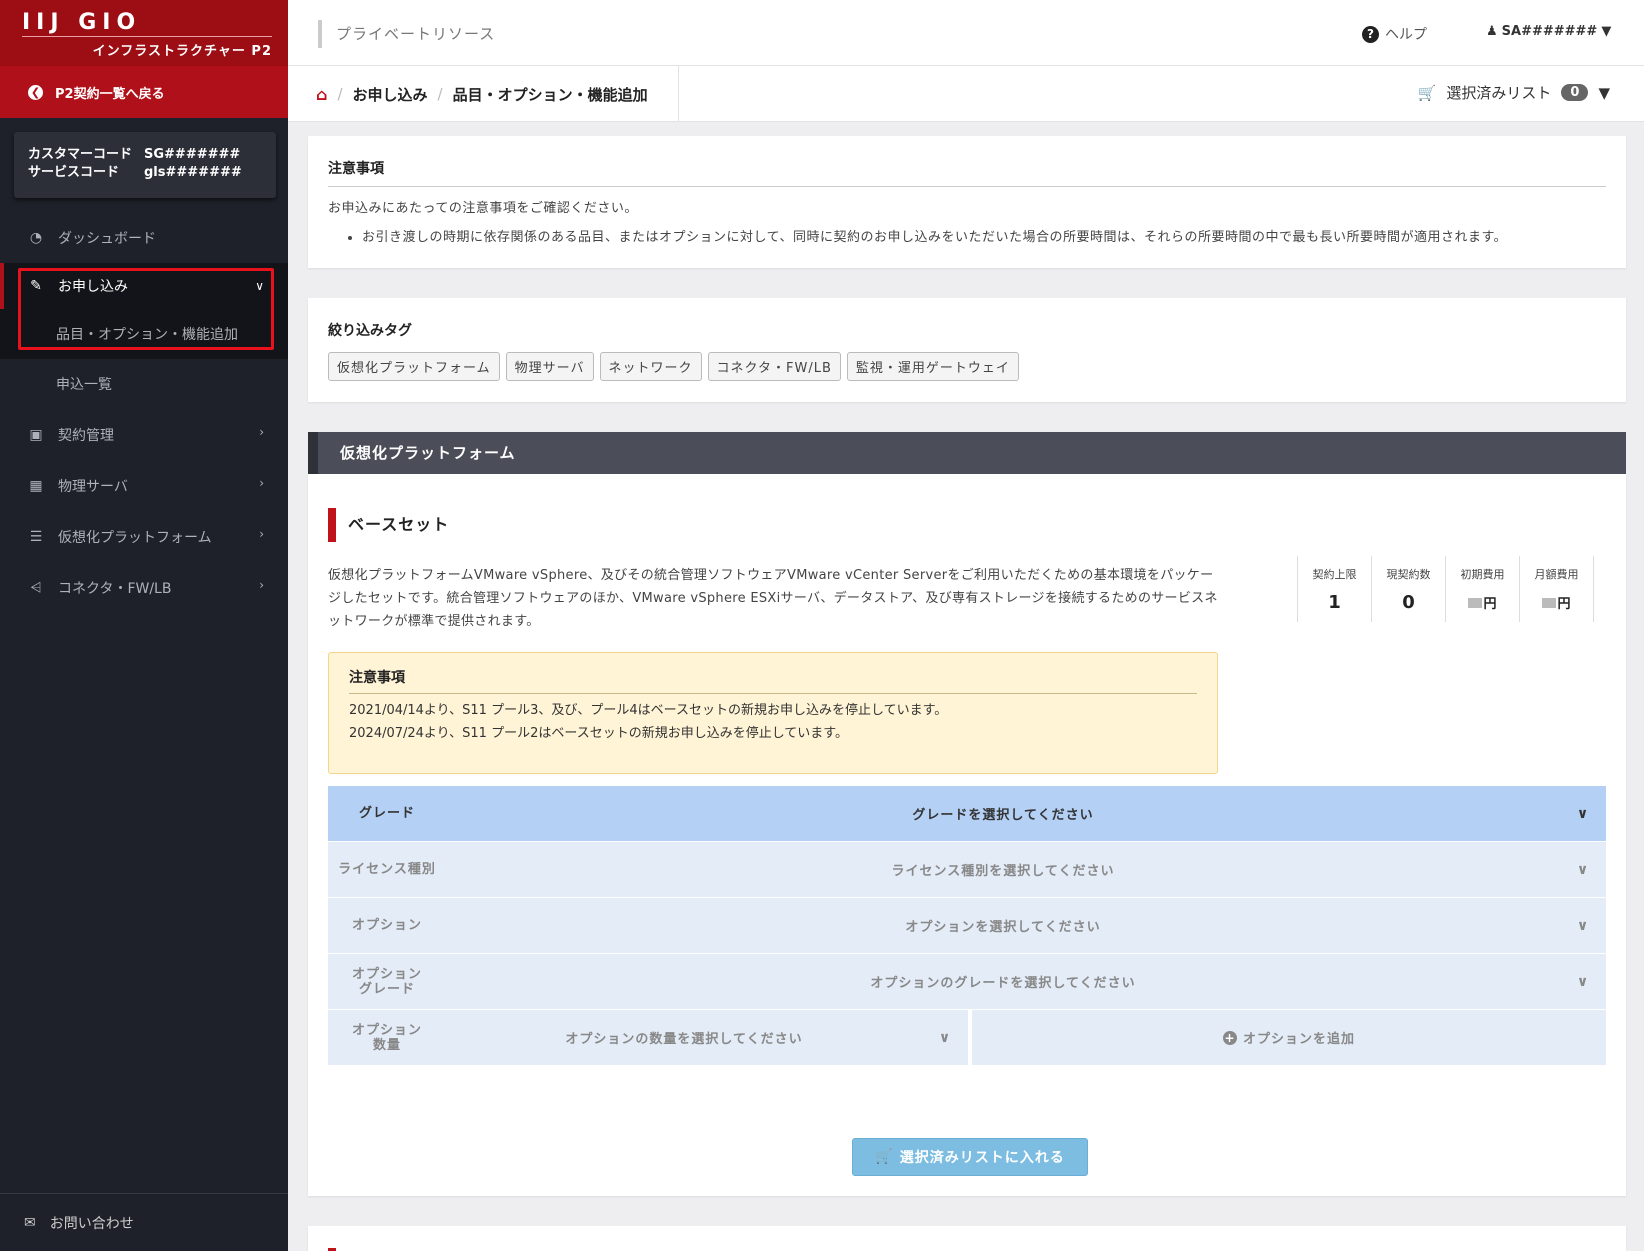  Describe the element at coordinates (107, 238) in the screenshot. I see `sidebar-item-label: ダッシュボード` at that location.